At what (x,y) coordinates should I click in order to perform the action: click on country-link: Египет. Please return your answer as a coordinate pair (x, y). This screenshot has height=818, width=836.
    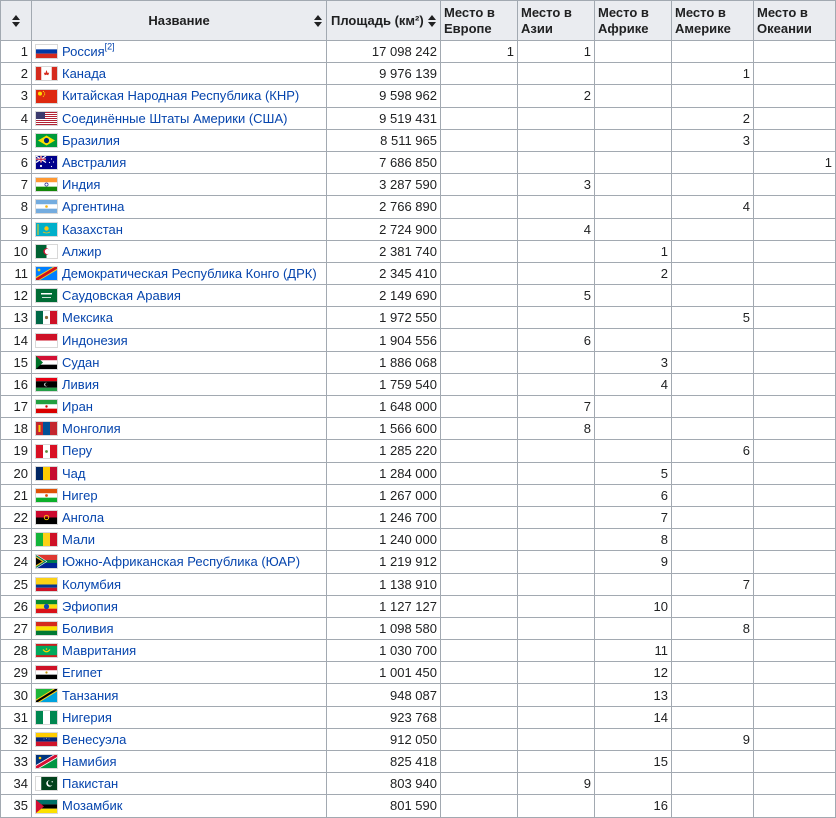
    Looking at the image, I should click on (82, 672).